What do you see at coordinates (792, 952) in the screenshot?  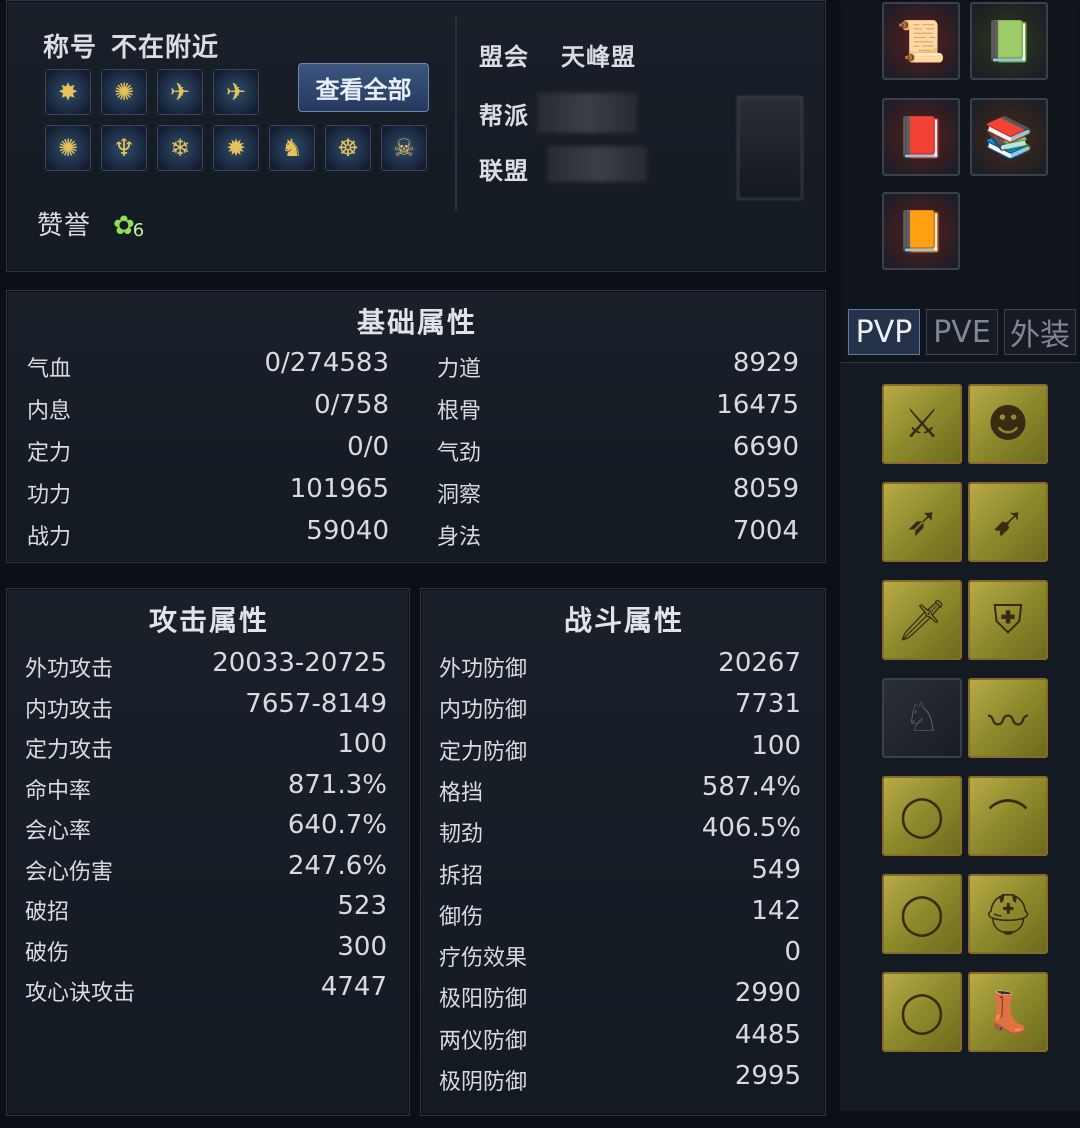 I see `combat-value: 0` at bounding box center [792, 952].